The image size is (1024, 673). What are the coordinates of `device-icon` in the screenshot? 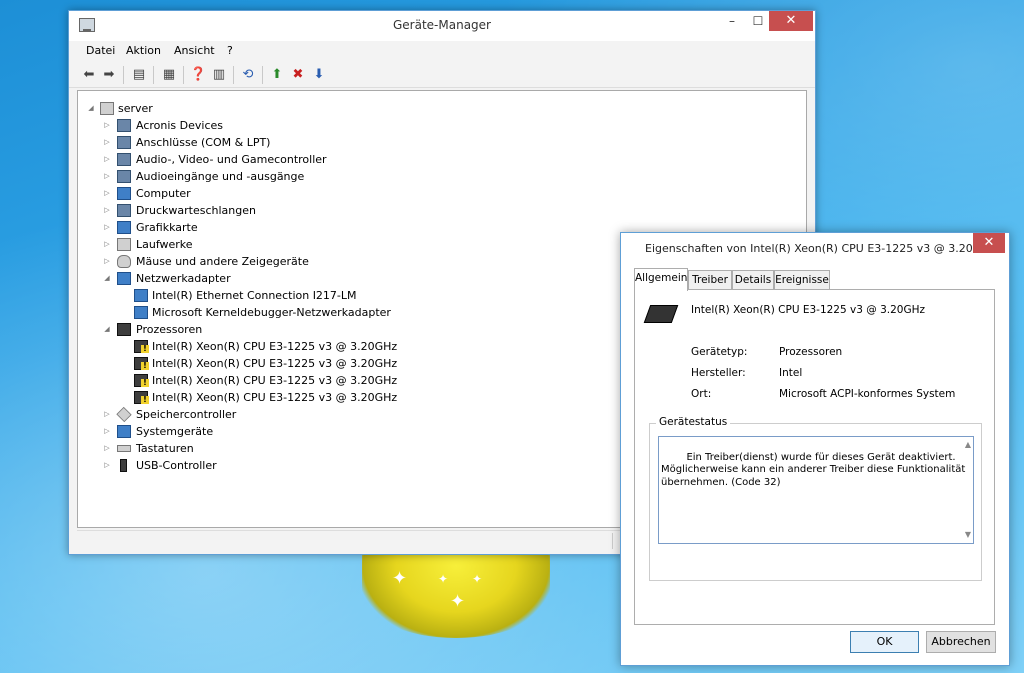 It's located at (124, 125).